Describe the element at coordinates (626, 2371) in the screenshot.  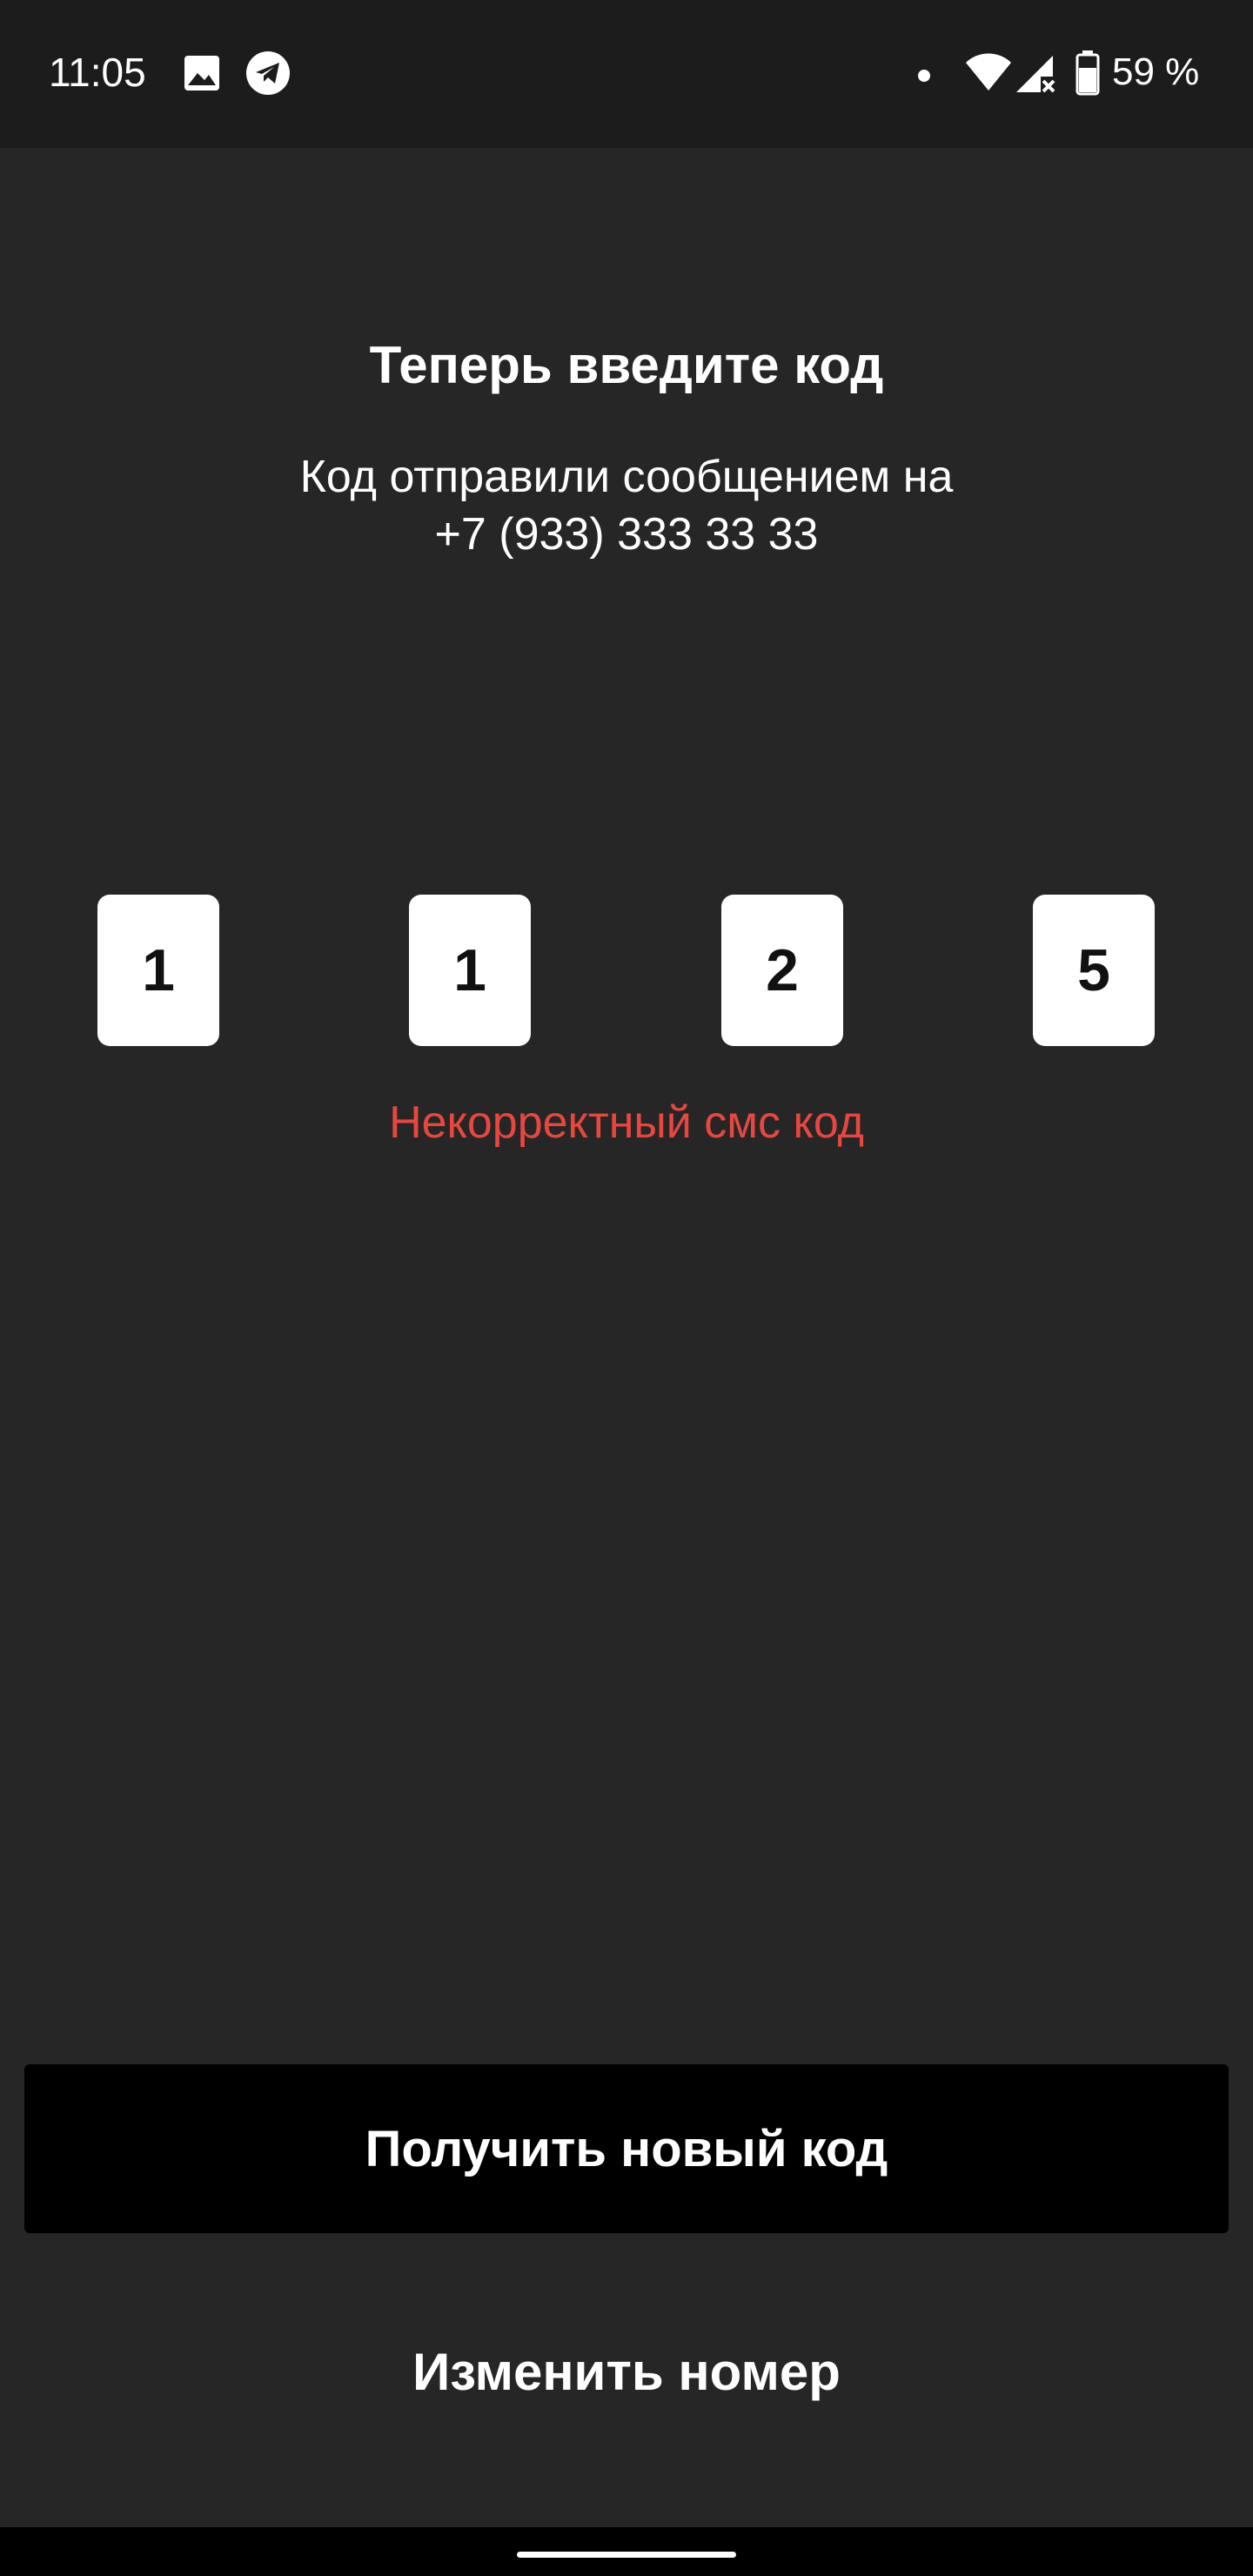
I see `change-number-button: Изменить номер` at that location.